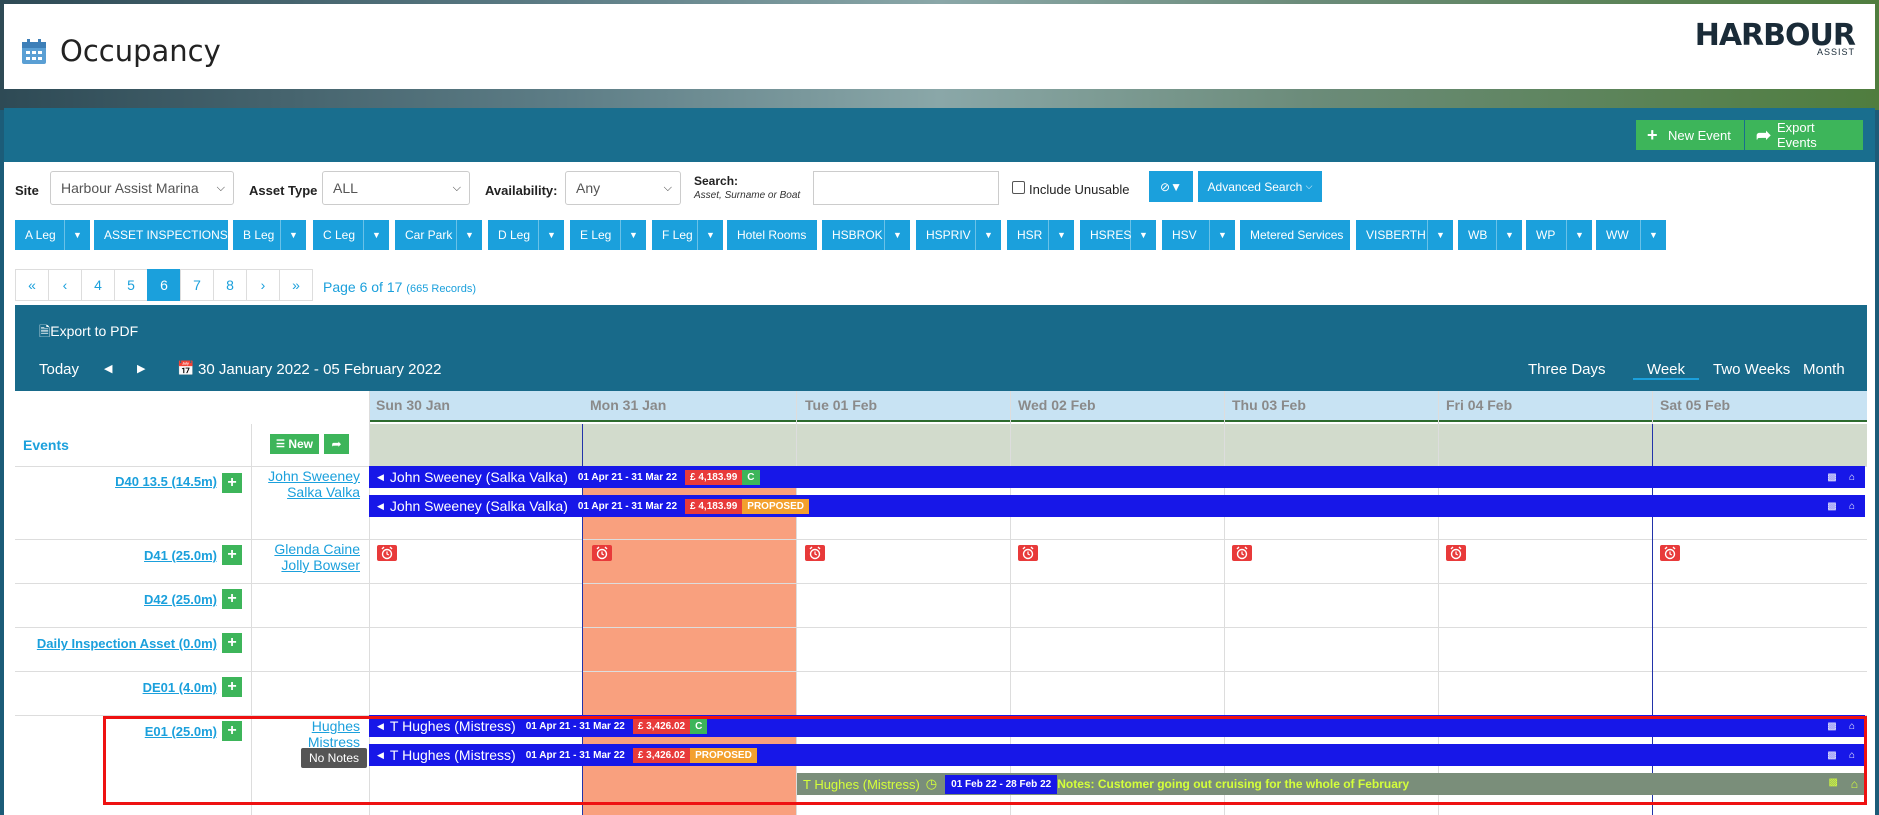  Describe the element at coordinates (1269, 405) in the screenshot. I see `day-header: Thu 03 Feb` at that location.